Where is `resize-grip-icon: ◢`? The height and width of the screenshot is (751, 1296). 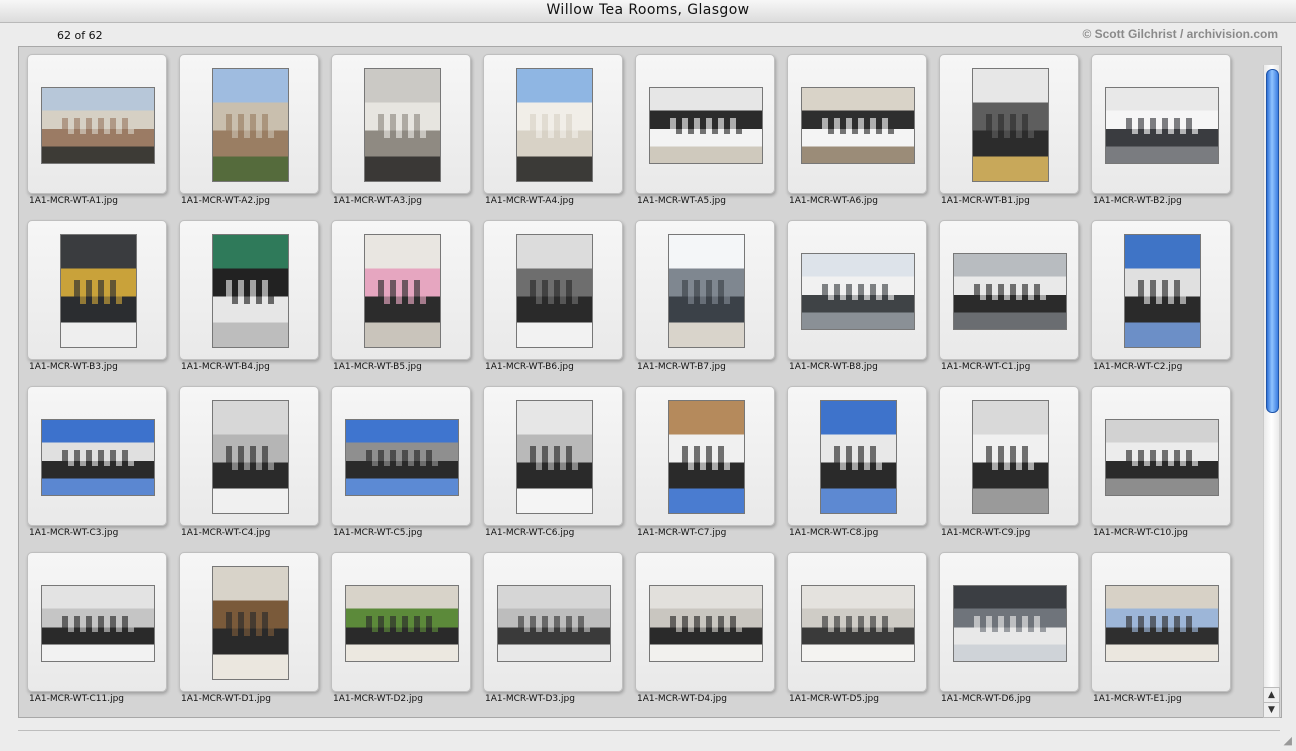
resize-grip-icon: ◢ is located at coordinates (1288, 740).